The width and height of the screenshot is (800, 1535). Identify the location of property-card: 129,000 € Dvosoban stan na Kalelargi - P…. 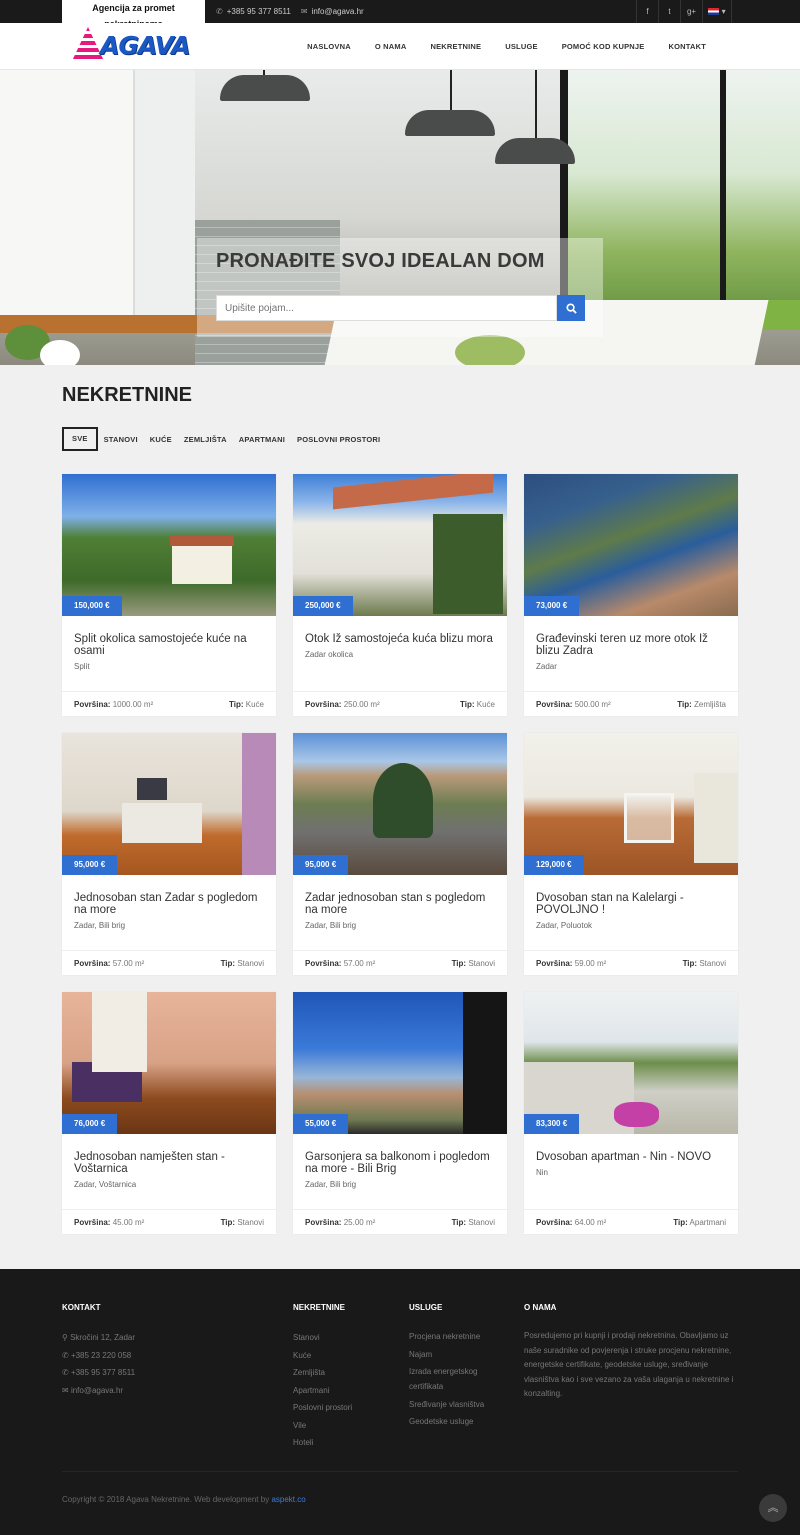
(631, 854).